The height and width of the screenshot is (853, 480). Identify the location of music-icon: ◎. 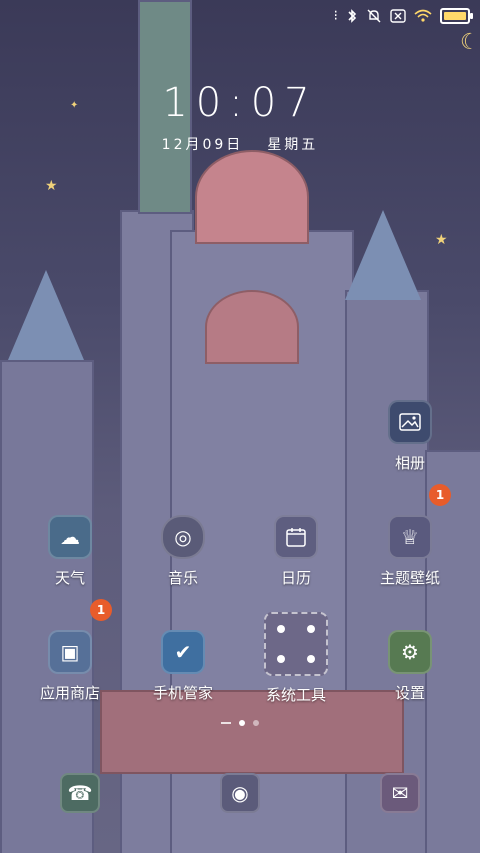
(183, 537).